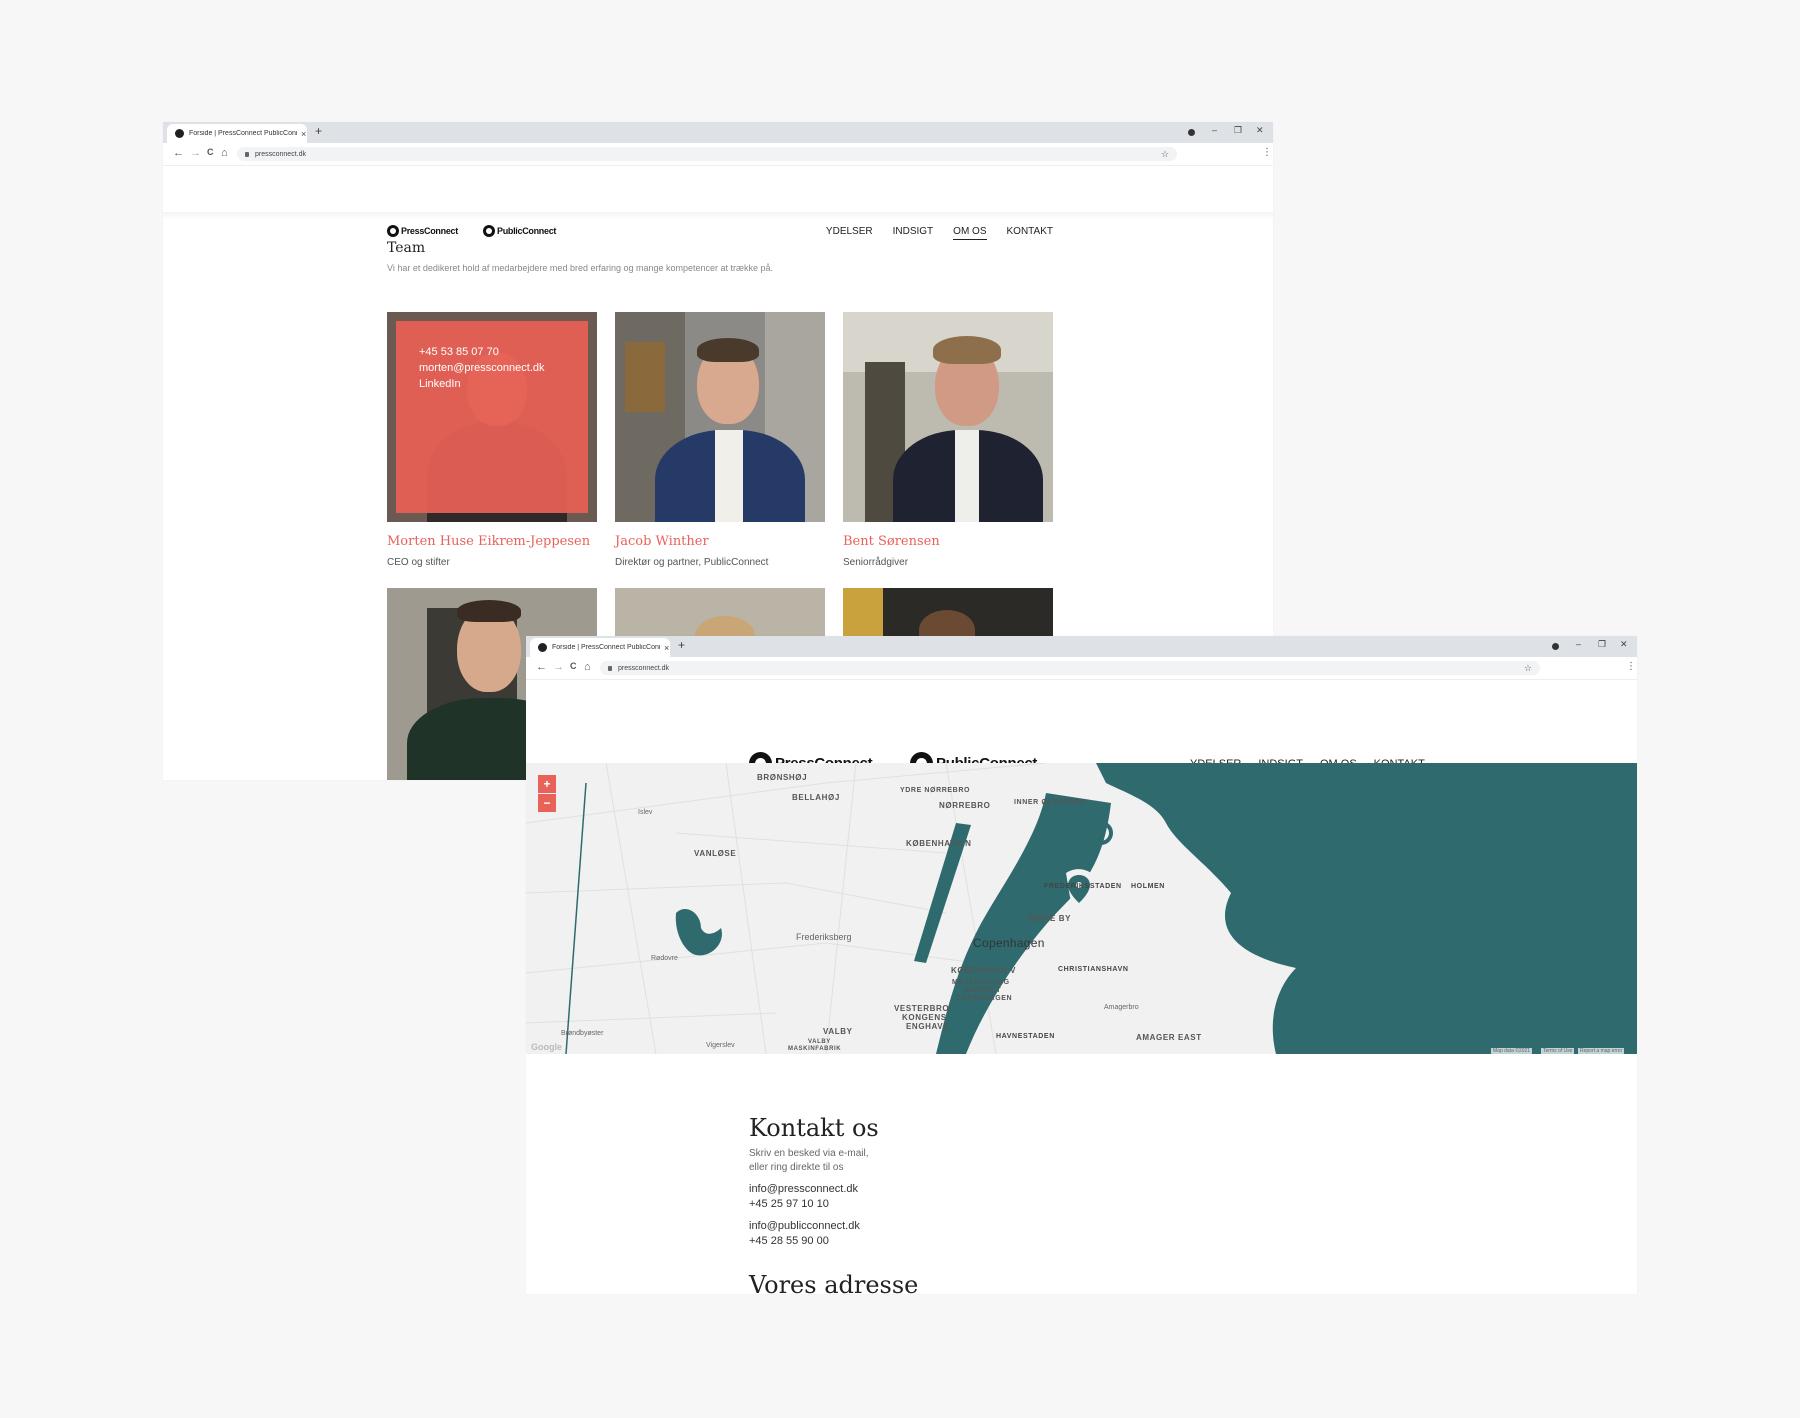 The image size is (1800, 1418). What do you see at coordinates (440, 384) in the screenshot?
I see `morten-linkedin: LinkedIn` at bounding box center [440, 384].